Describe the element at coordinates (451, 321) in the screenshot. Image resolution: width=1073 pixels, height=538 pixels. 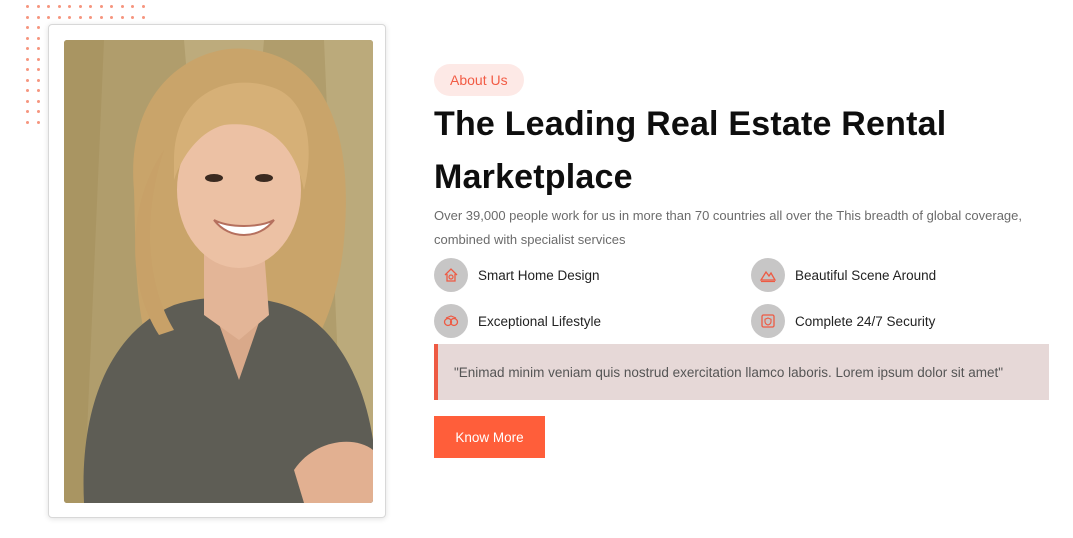
I see `lifestyle-icon` at that location.